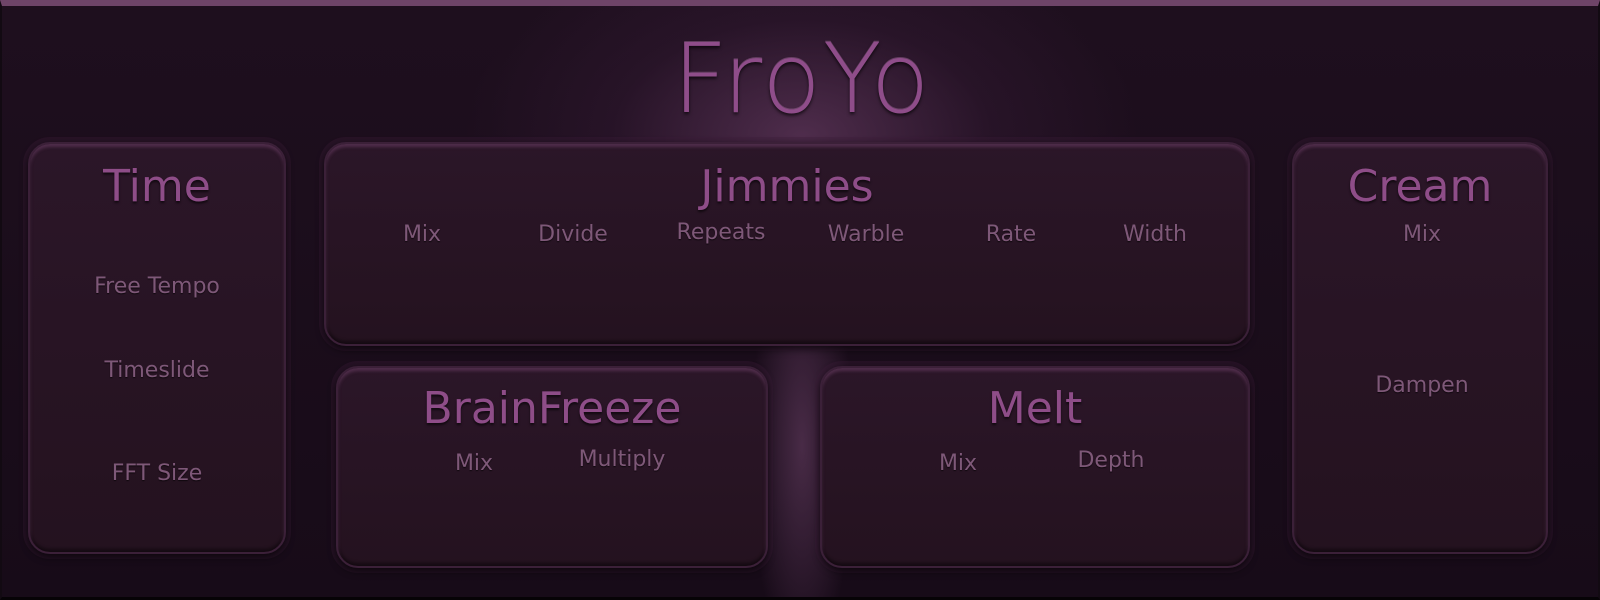 The image size is (1600, 600). I want to click on fft-size-control: FFT Size, so click(157, 474).